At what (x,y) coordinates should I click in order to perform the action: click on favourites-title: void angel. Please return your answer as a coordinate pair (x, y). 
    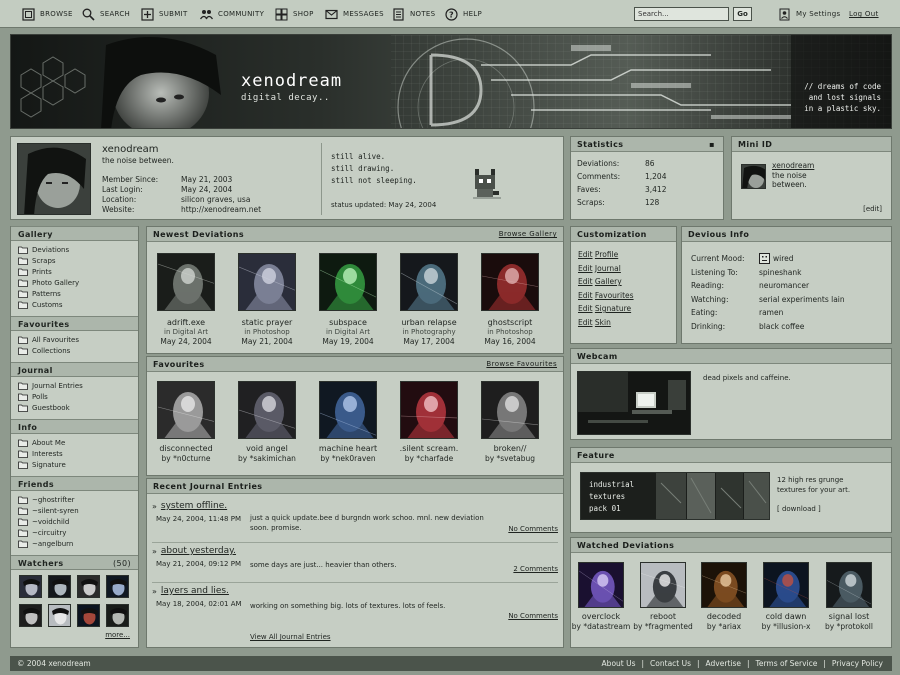
    Looking at the image, I should click on (267, 449).